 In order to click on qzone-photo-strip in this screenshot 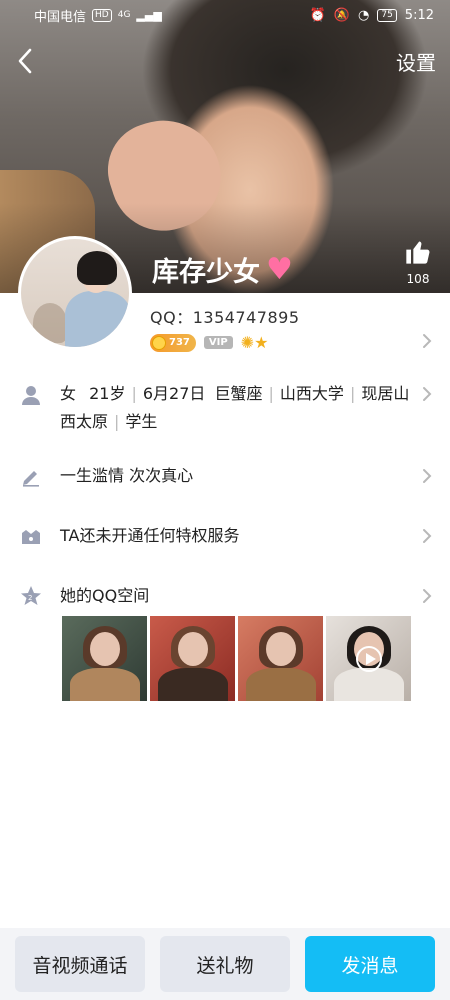, I will do `click(236, 658)`.